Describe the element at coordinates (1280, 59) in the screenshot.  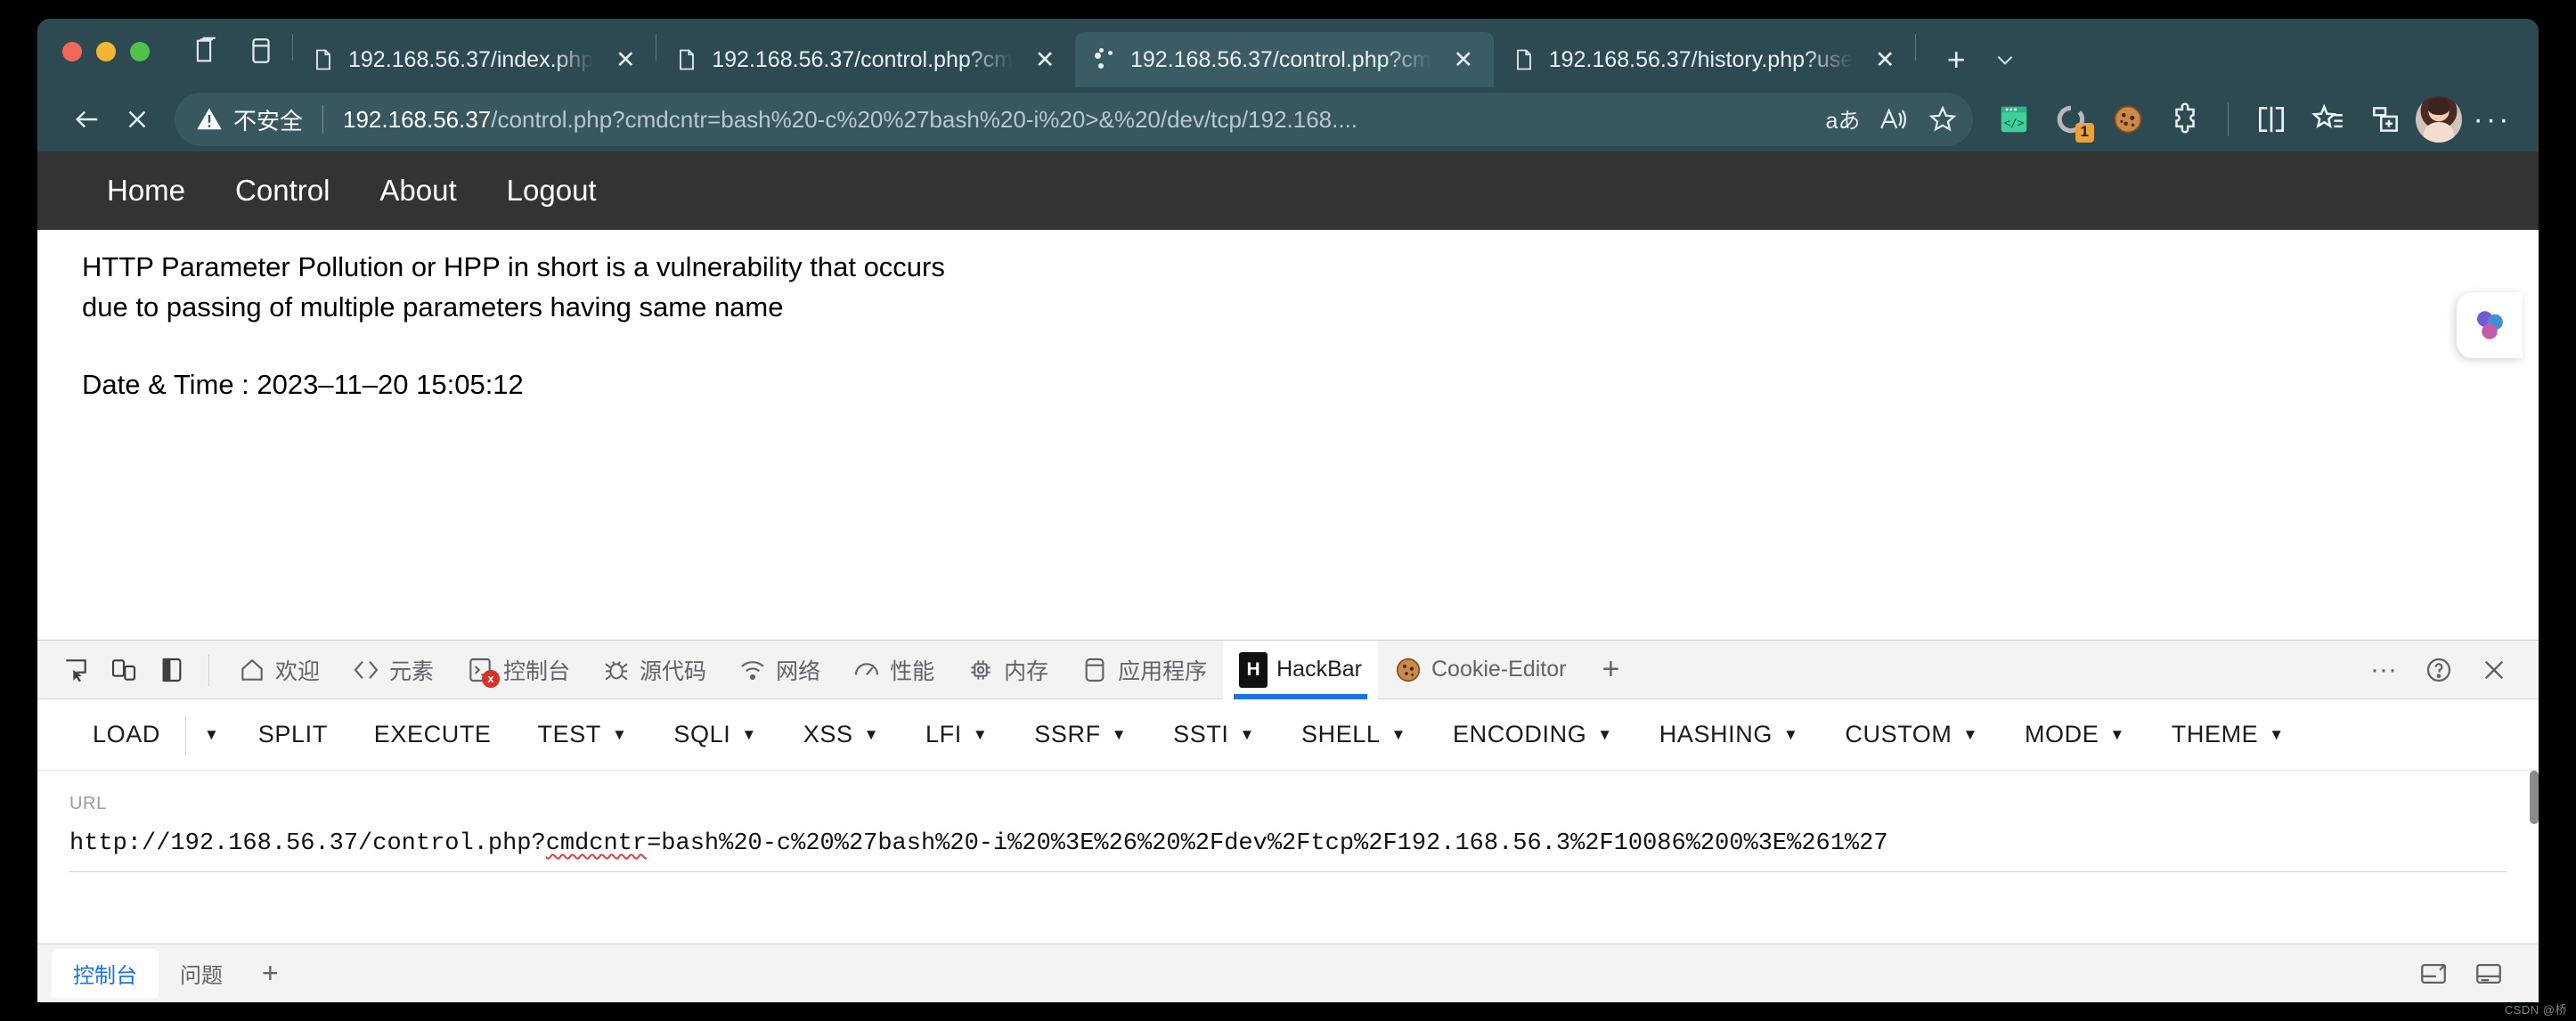
I see `tab-title: 192.168.56.37/control.php?cm` at that location.